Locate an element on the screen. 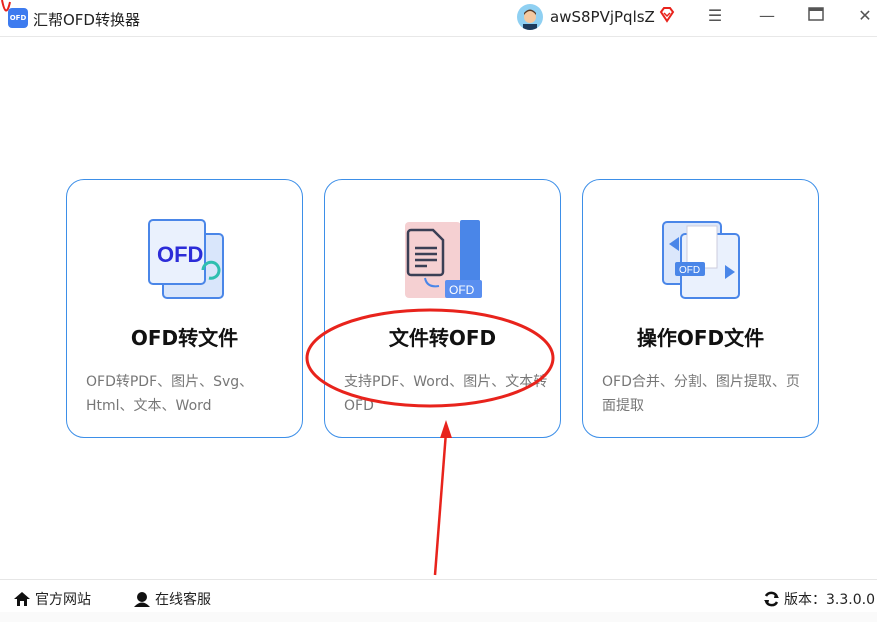 The image size is (877, 622). username: awS8PVjPqlsZ is located at coordinates (602, 17).